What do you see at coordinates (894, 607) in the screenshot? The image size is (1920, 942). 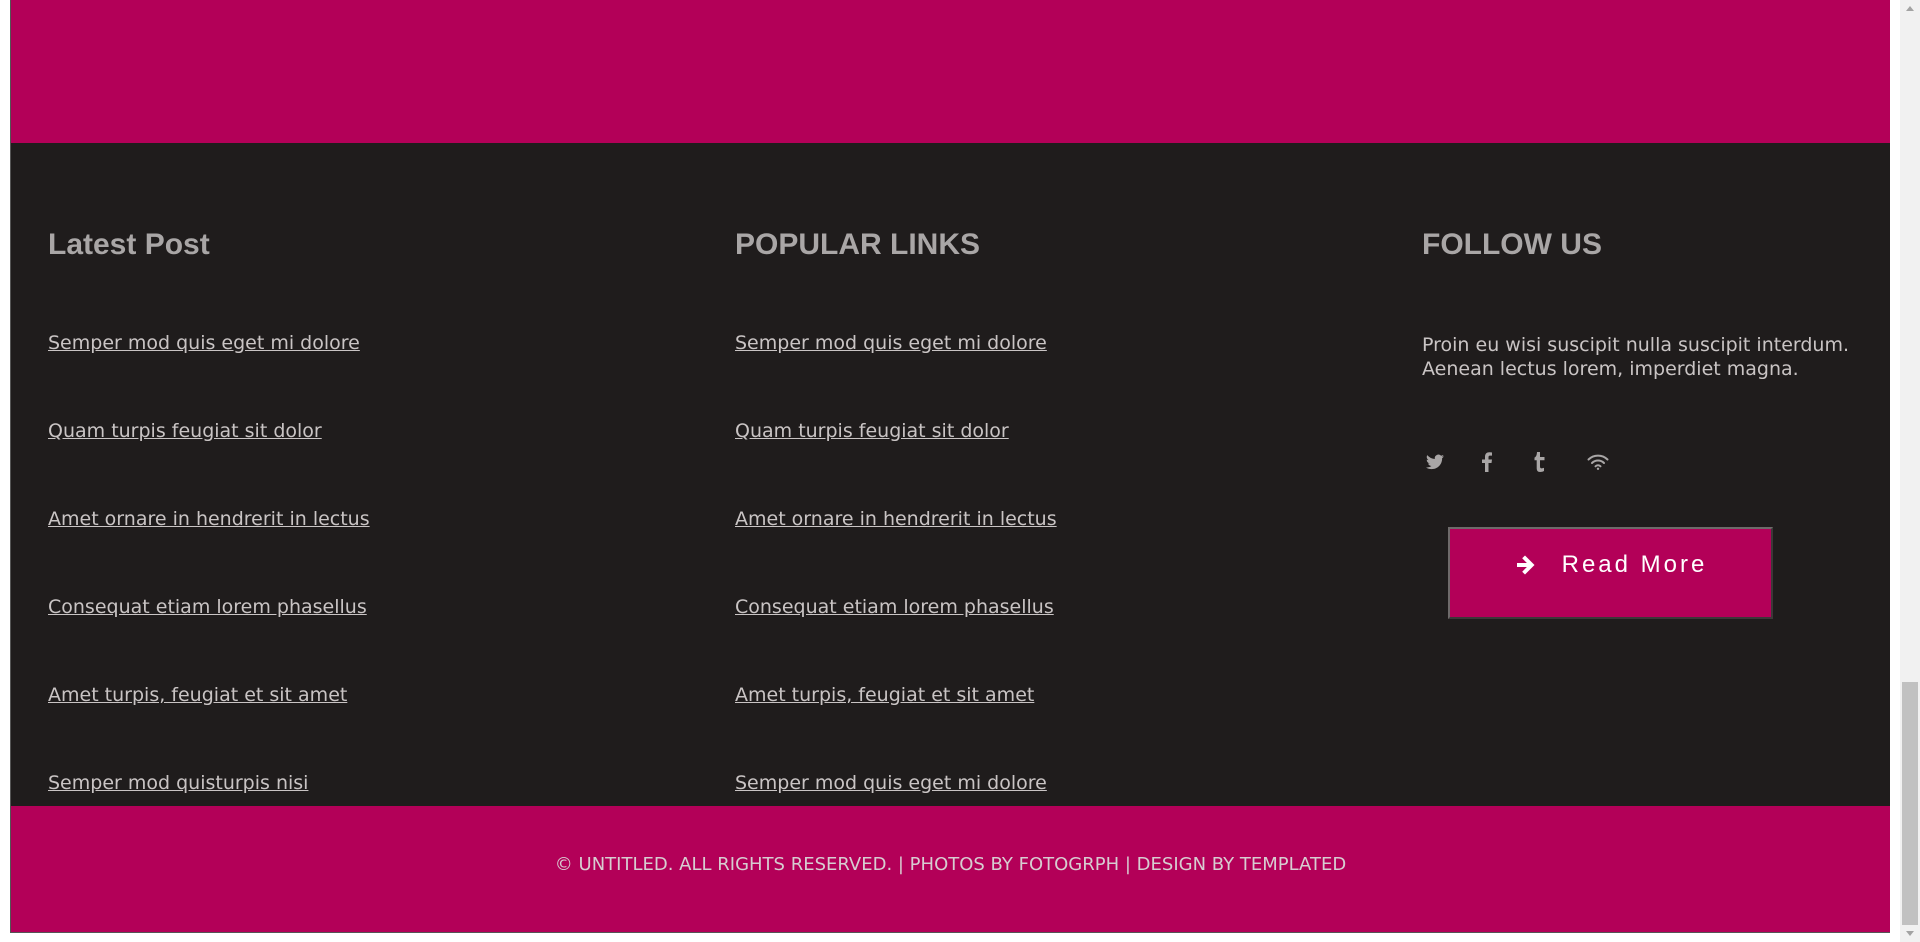 I see `popular-link: Consequat etiam lorem phasellus` at bounding box center [894, 607].